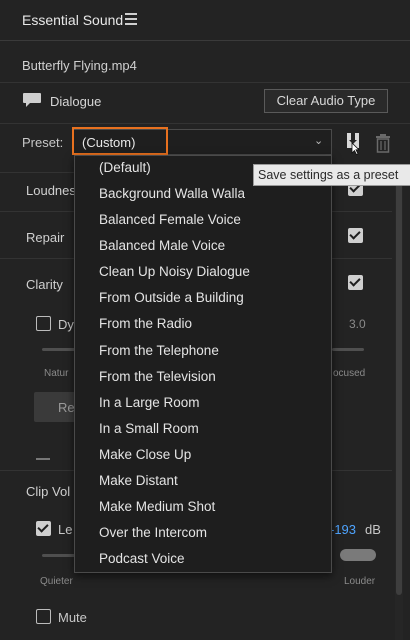 The height and width of the screenshot is (640, 410). Describe the element at coordinates (109, 142) in the screenshot. I see `preset-selected-value: (Custom)` at that location.